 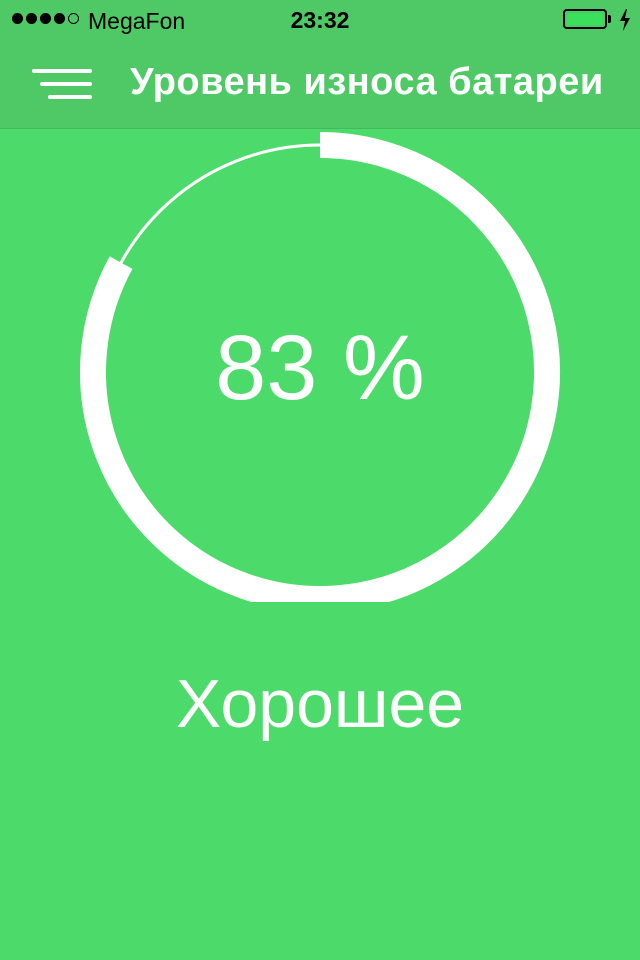 I want to click on battery-icon, so click(x=585, y=19).